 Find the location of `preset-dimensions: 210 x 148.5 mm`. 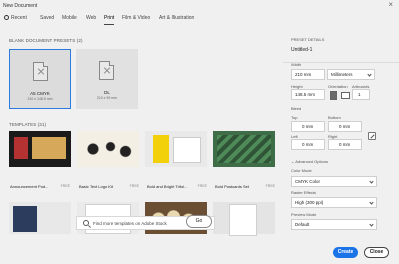

preset-dimensions: 210 x 148.5 mm is located at coordinates (40, 99).